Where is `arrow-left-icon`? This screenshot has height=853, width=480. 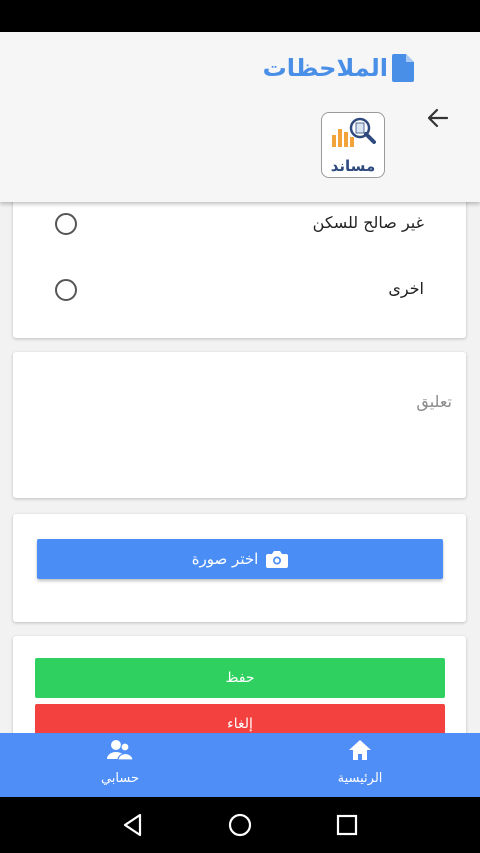
arrow-left-icon is located at coordinates (438, 118).